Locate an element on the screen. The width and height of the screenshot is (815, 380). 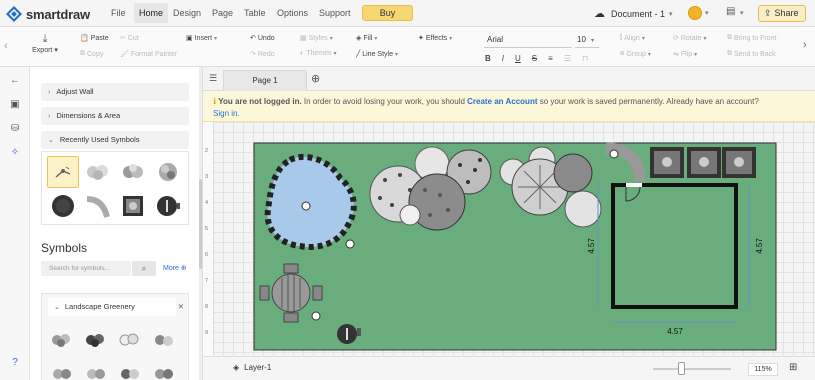
status-bar: ◈ Layer-1 115% ⊞ is located at coordinates (509, 368).